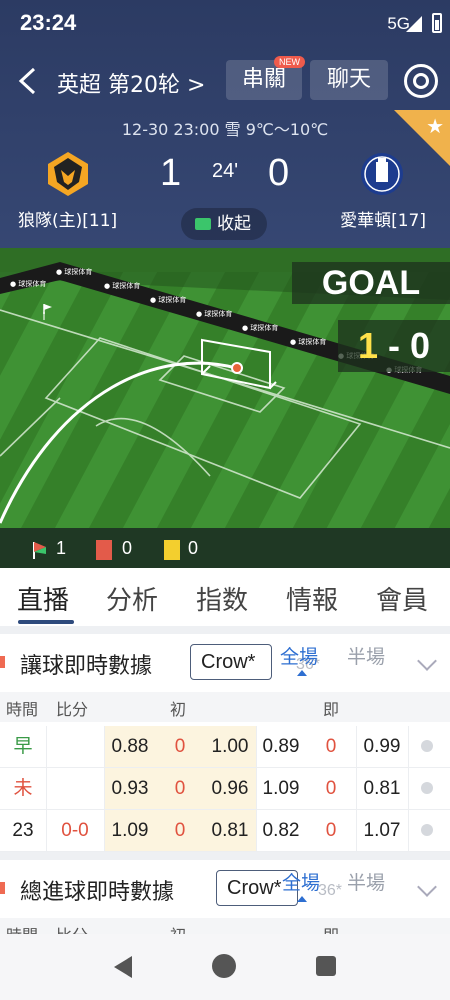  I want to click on back-icon, so click(28, 81).